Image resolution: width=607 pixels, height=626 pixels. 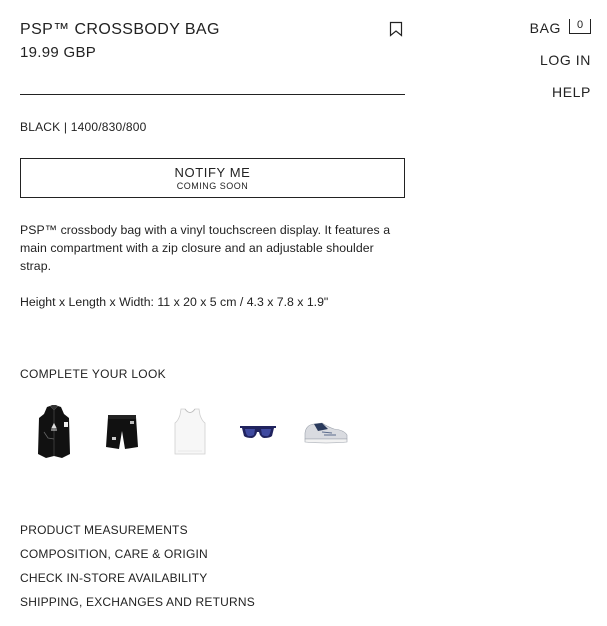 I want to click on bag-label: BAG, so click(x=545, y=28).